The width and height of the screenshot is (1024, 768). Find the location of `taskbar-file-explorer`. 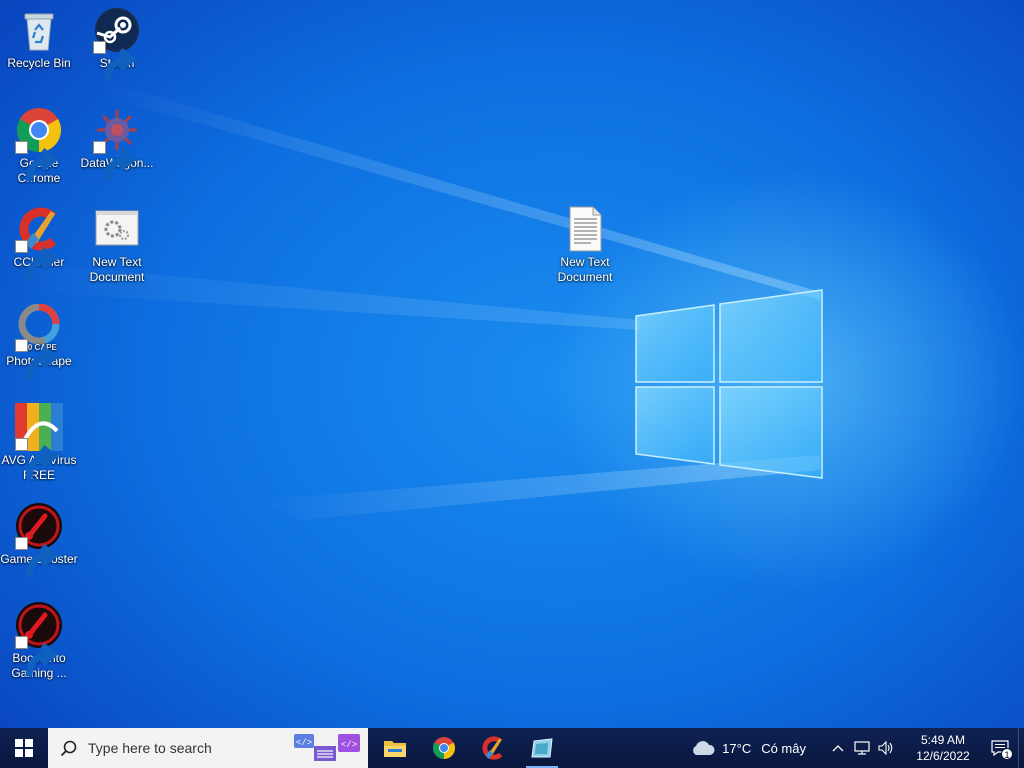

taskbar-file-explorer is located at coordinates (395, 748).